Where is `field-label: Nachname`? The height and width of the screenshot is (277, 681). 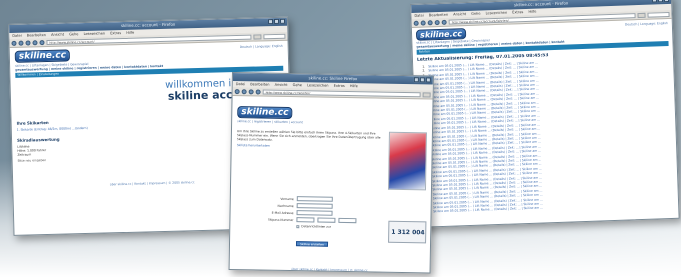
field-label: Nachname is located at coordinates (285, 205).